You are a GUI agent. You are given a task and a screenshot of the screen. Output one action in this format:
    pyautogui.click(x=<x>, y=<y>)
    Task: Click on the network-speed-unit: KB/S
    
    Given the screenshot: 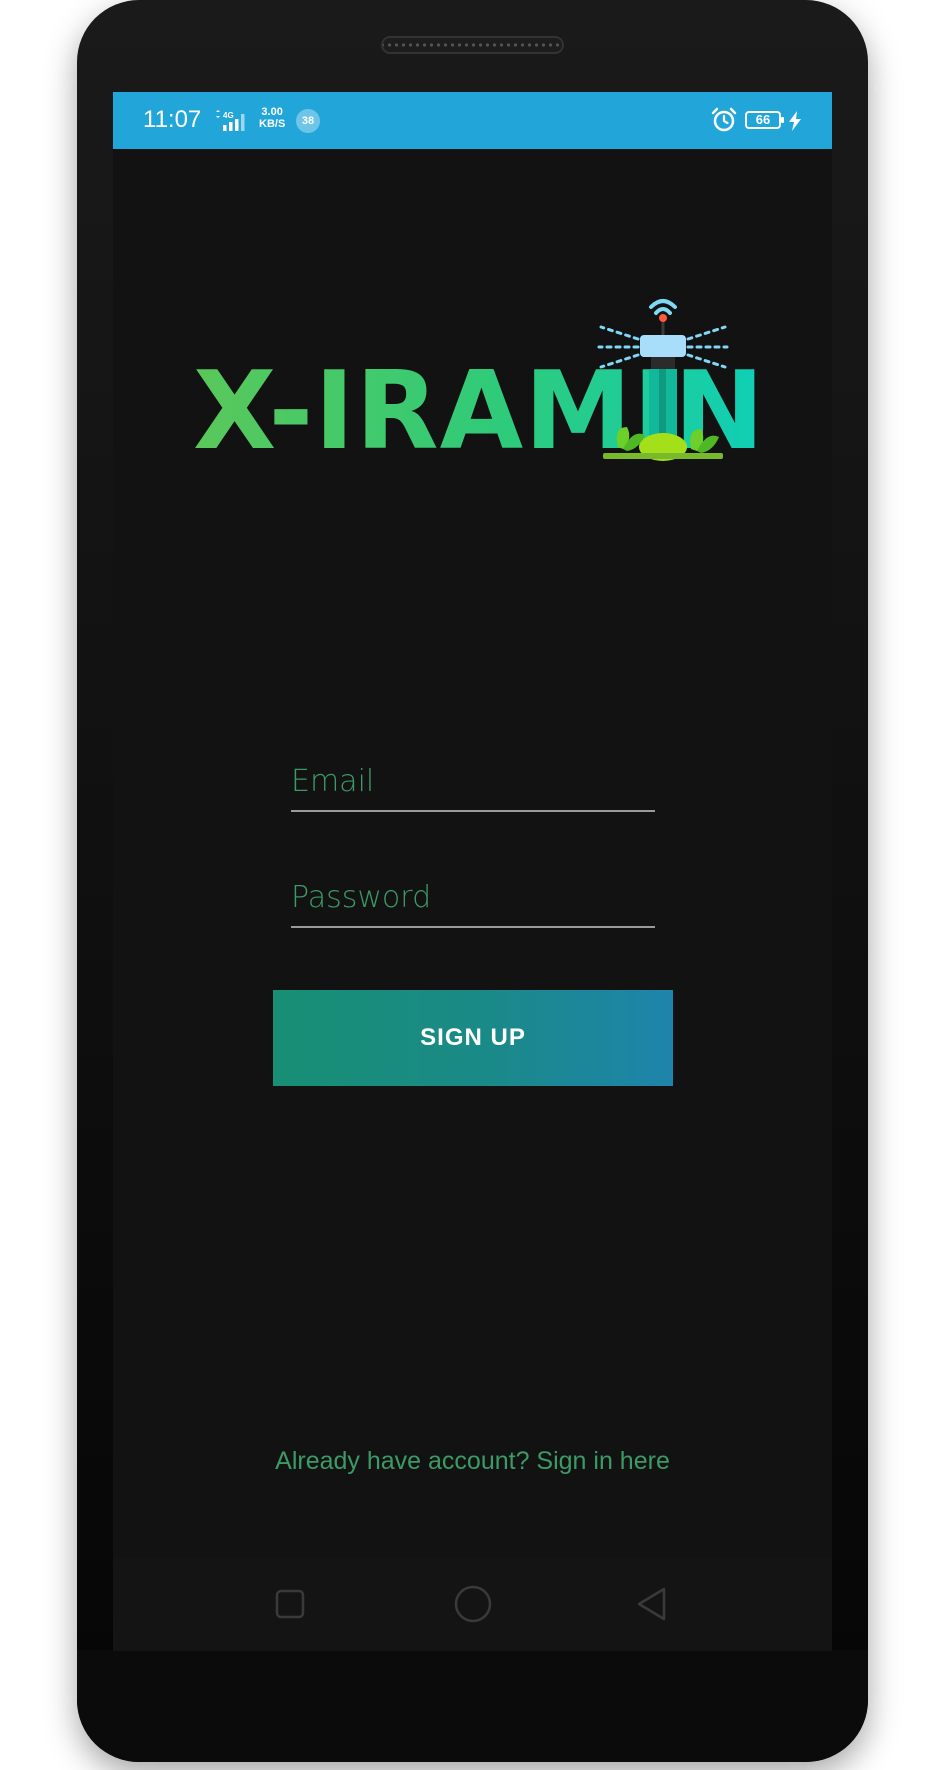 What is the action you would take?
    pyautogui.click(x=272, y=124)
    